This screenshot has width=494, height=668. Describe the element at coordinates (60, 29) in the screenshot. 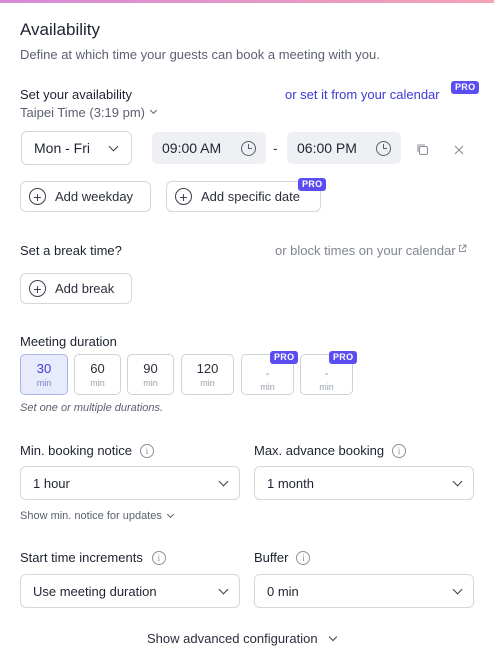

I see `section-title: Availability` at that location.